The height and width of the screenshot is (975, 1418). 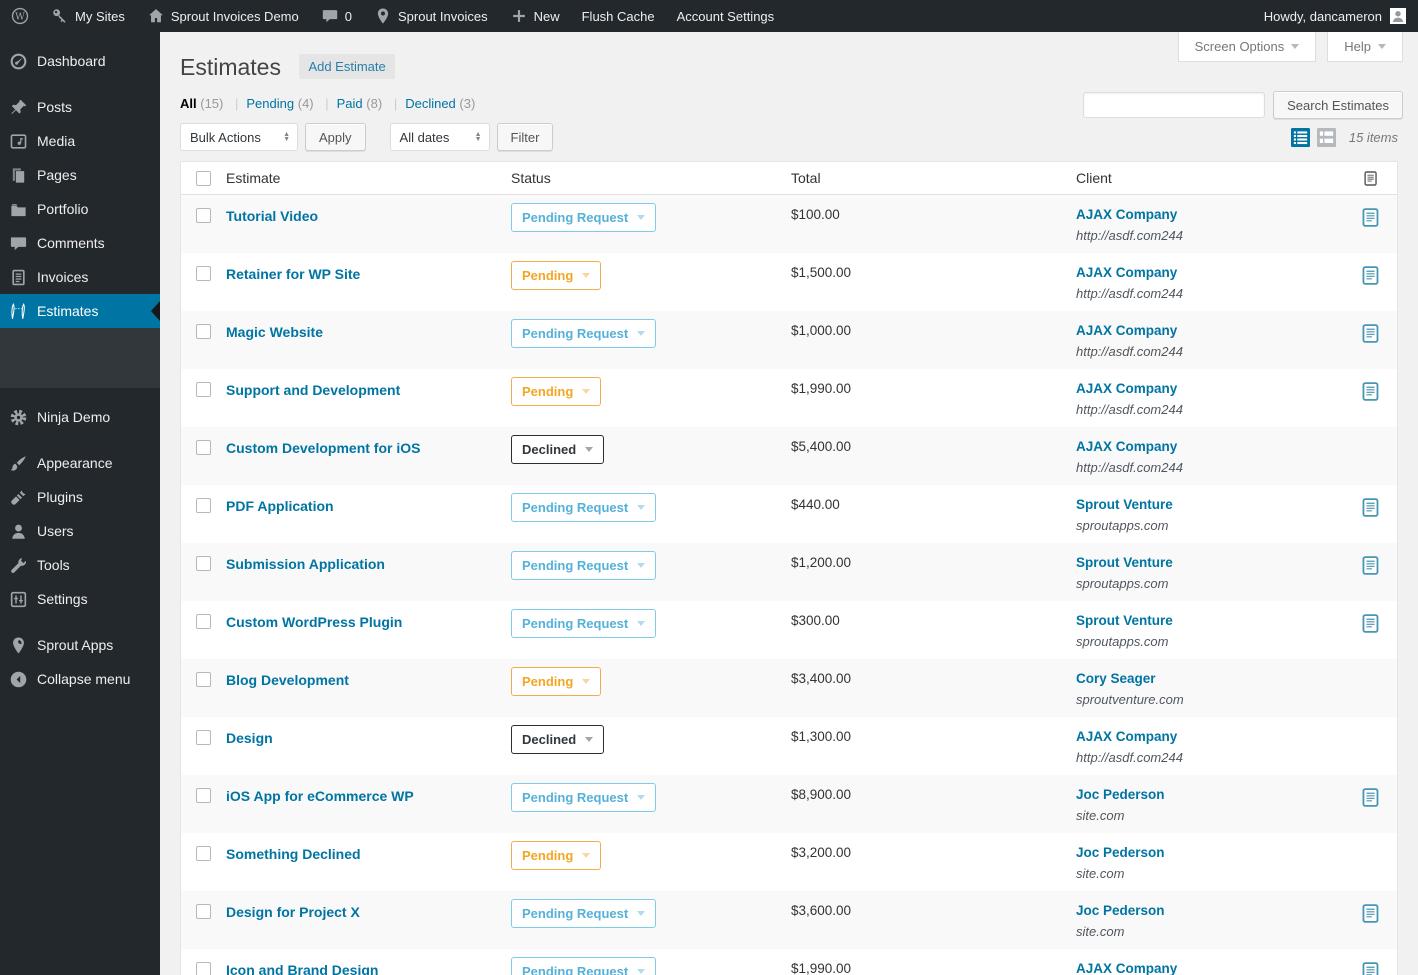 What do you see at coordinates (1323, 16) in the screenshot?
I see `howdy-greeting: Howdy, dancameron` at bounding box center [1323, 16].